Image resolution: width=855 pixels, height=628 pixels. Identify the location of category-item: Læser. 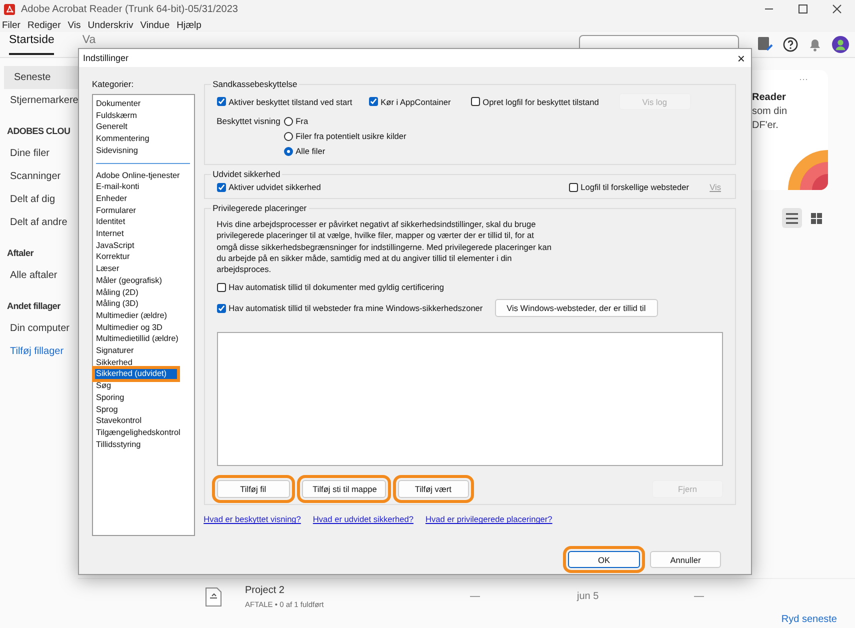
(144, 269).